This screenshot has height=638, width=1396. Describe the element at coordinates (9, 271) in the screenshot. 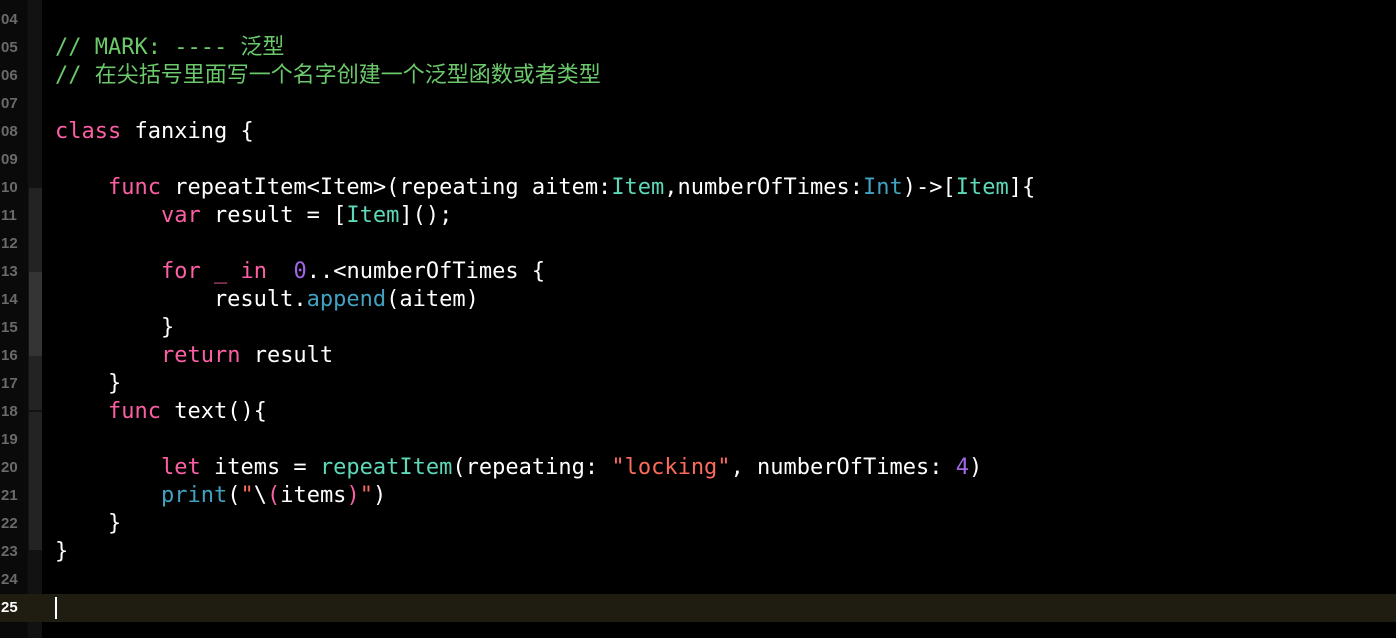

I see `line-number: 13` at that location.